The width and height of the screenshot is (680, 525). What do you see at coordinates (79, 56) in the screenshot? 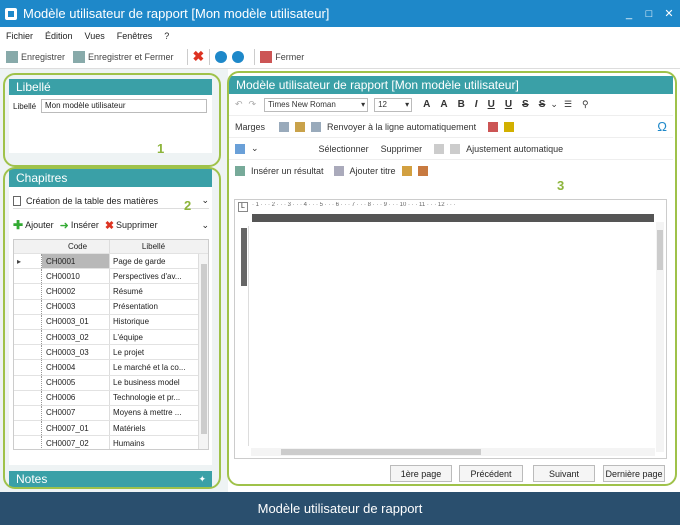
I see `save-close-icon` at bounding box center [79, 56].